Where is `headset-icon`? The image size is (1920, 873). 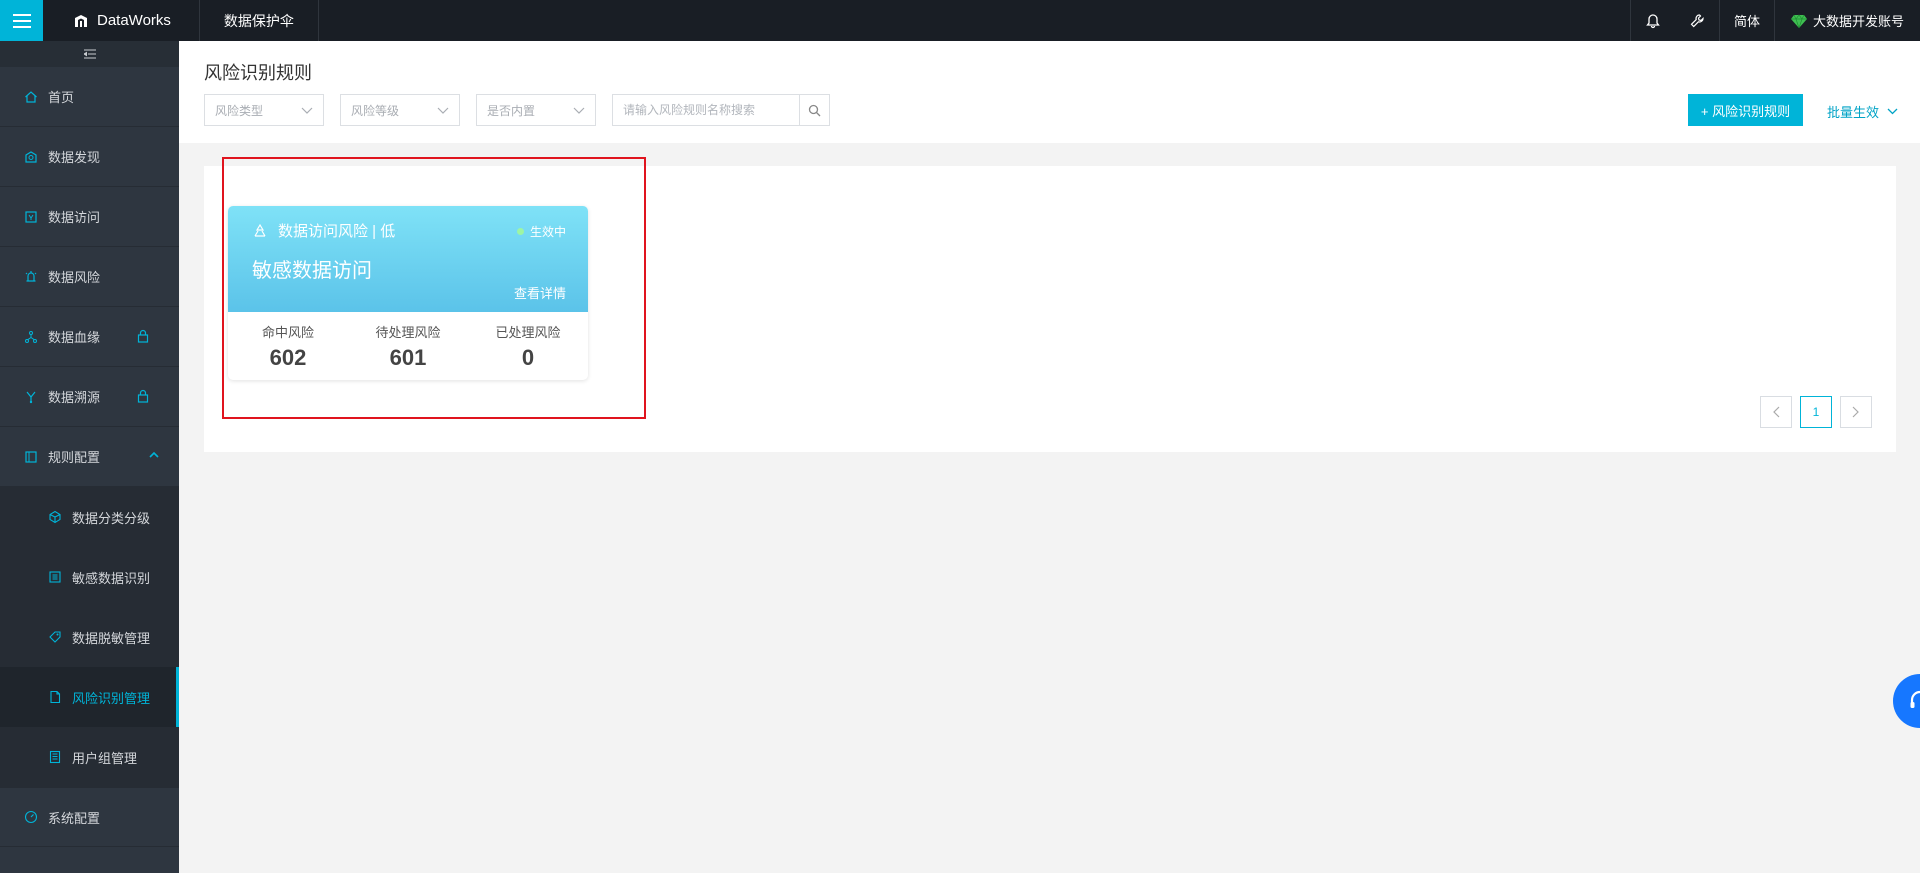 headset-icon is located at coordinates (1915, 699).